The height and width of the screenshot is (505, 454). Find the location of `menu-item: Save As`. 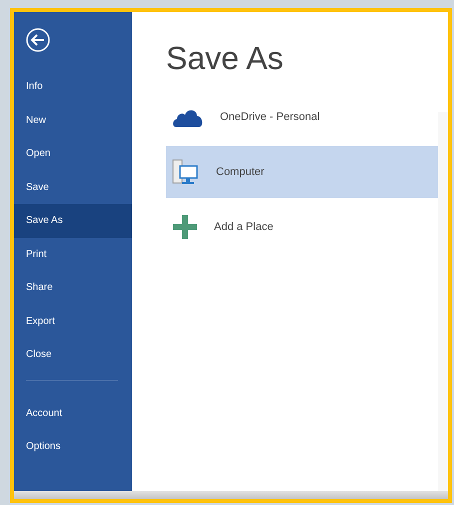

menu-item: Save As is located at coordinates (73, 221).